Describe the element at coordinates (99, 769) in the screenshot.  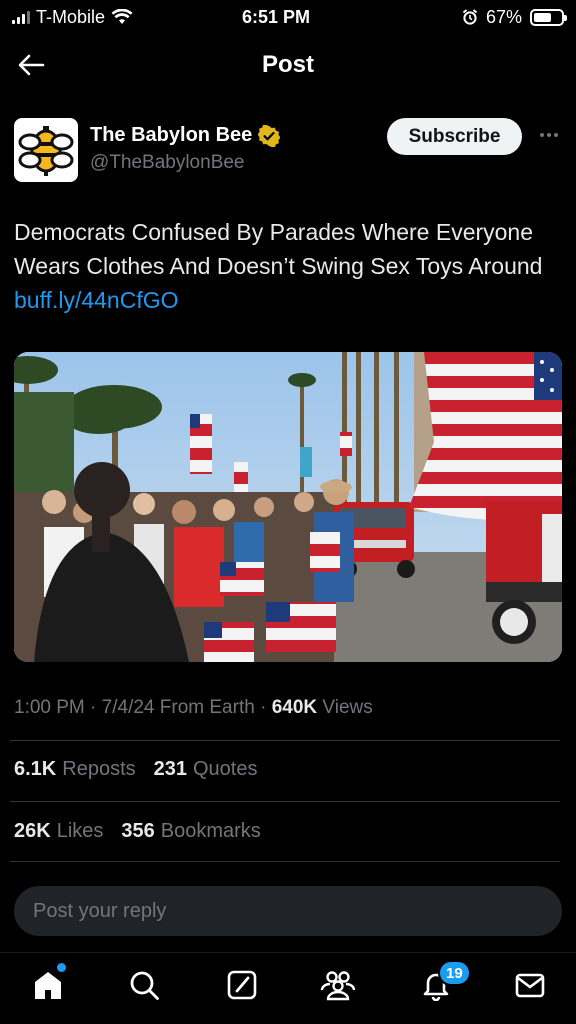
I see `reposts-label: Reposts` at that location.